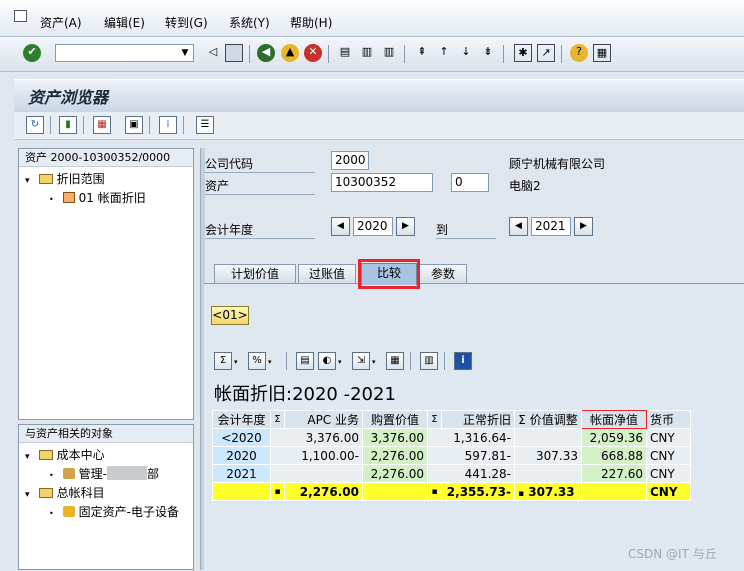 The width and height of the screenshot is (744, 571). I want to click on asset-number-field: 10300352, so click(382, 182).